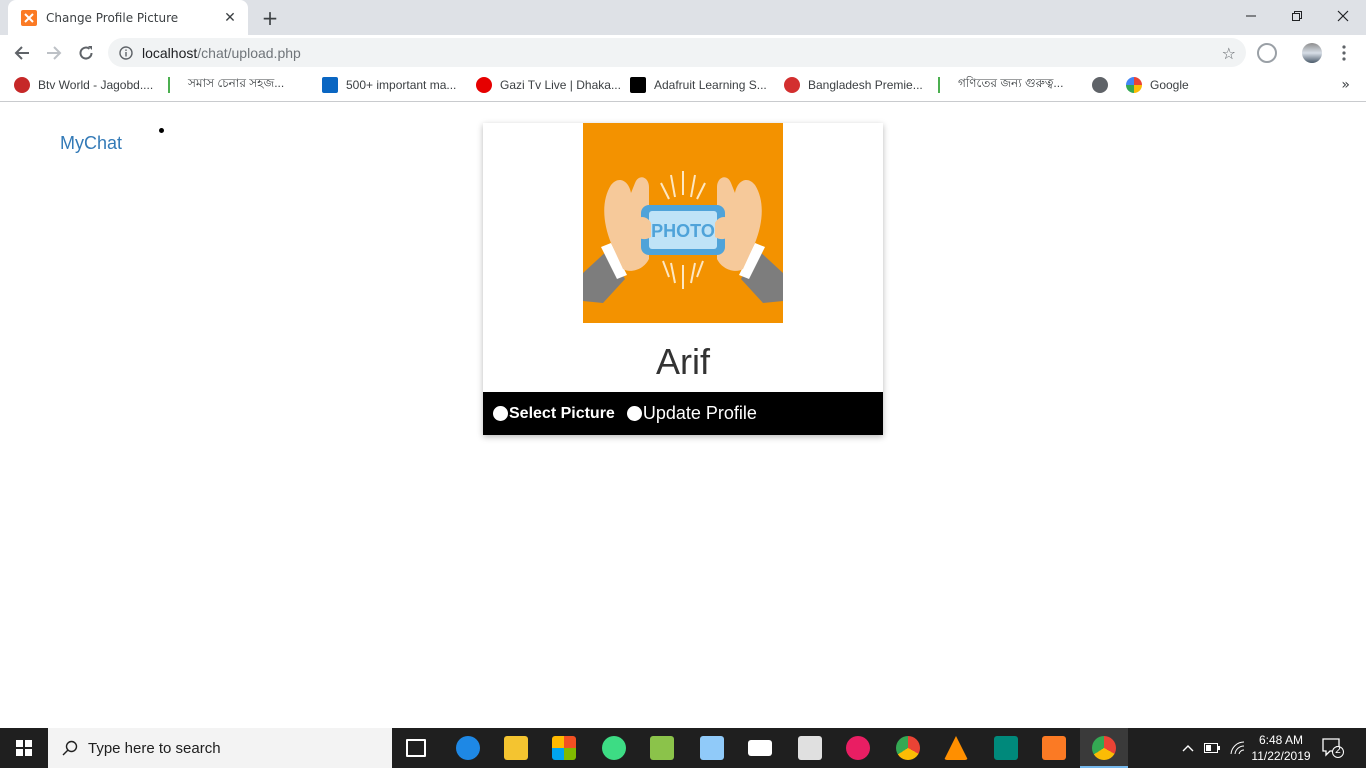 The height and width of the screenshot is (768, 1366). What do you see at coordinates (126, 53) in the screenshot?
I see `info-icon` at bounding box center [126, 53].